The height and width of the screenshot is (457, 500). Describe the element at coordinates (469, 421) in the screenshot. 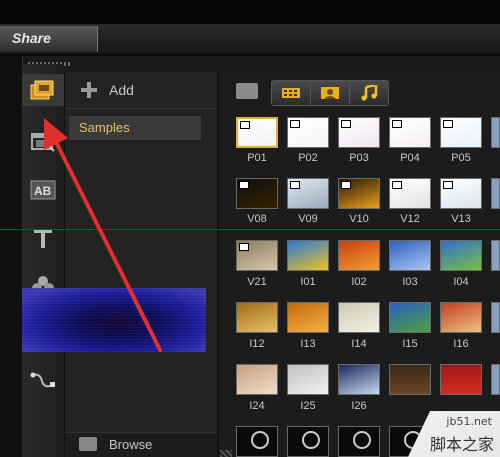

I see `watermark-site: jb51.net` at that location.